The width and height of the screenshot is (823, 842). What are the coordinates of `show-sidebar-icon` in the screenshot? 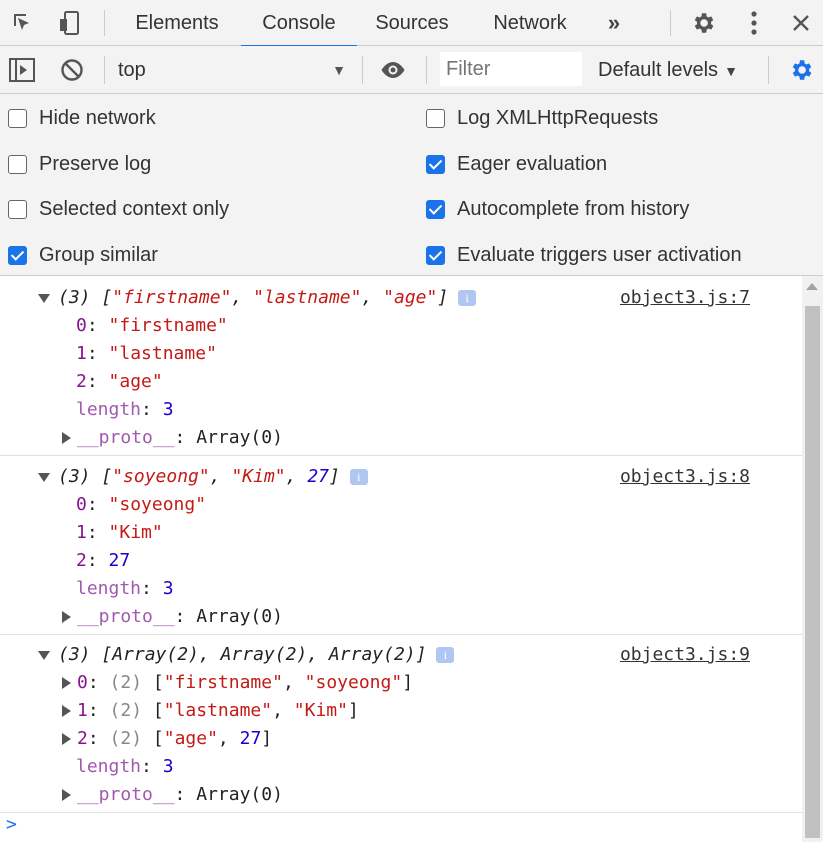 It's located at (22, 70).